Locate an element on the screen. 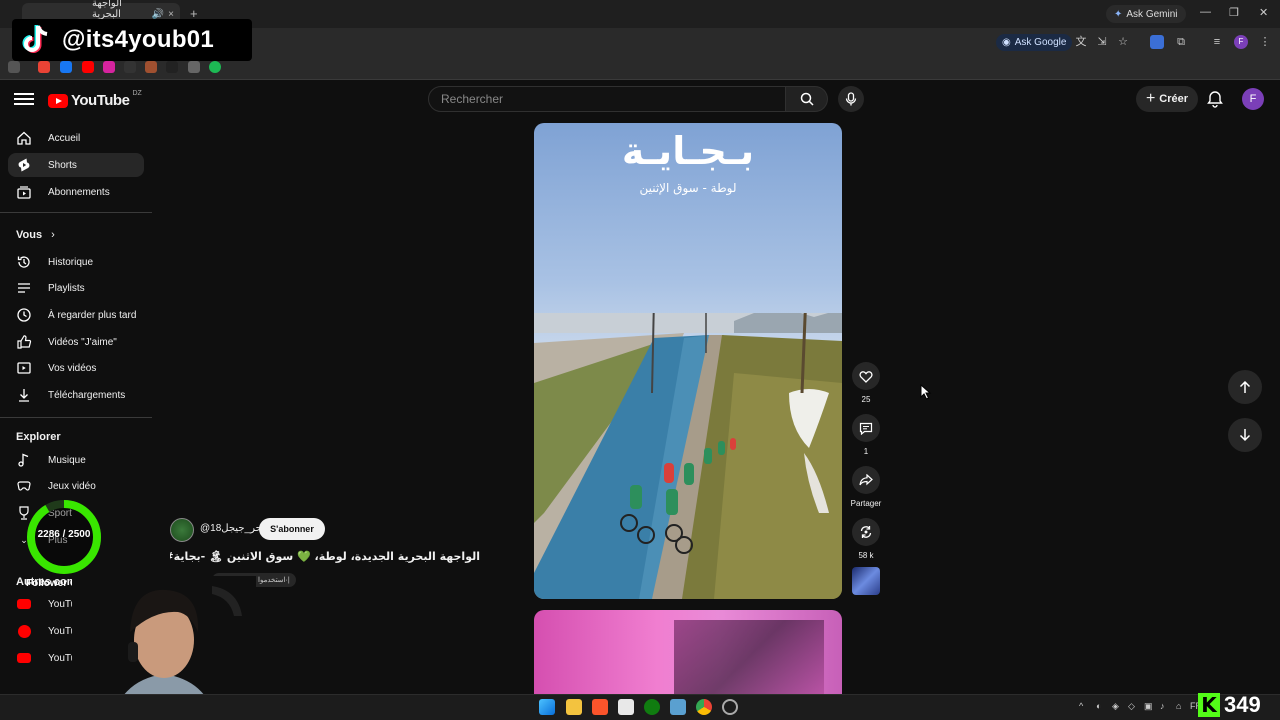 The image size is (1280, 720). search-input: Rechercher is located at coordinates (607, 99).